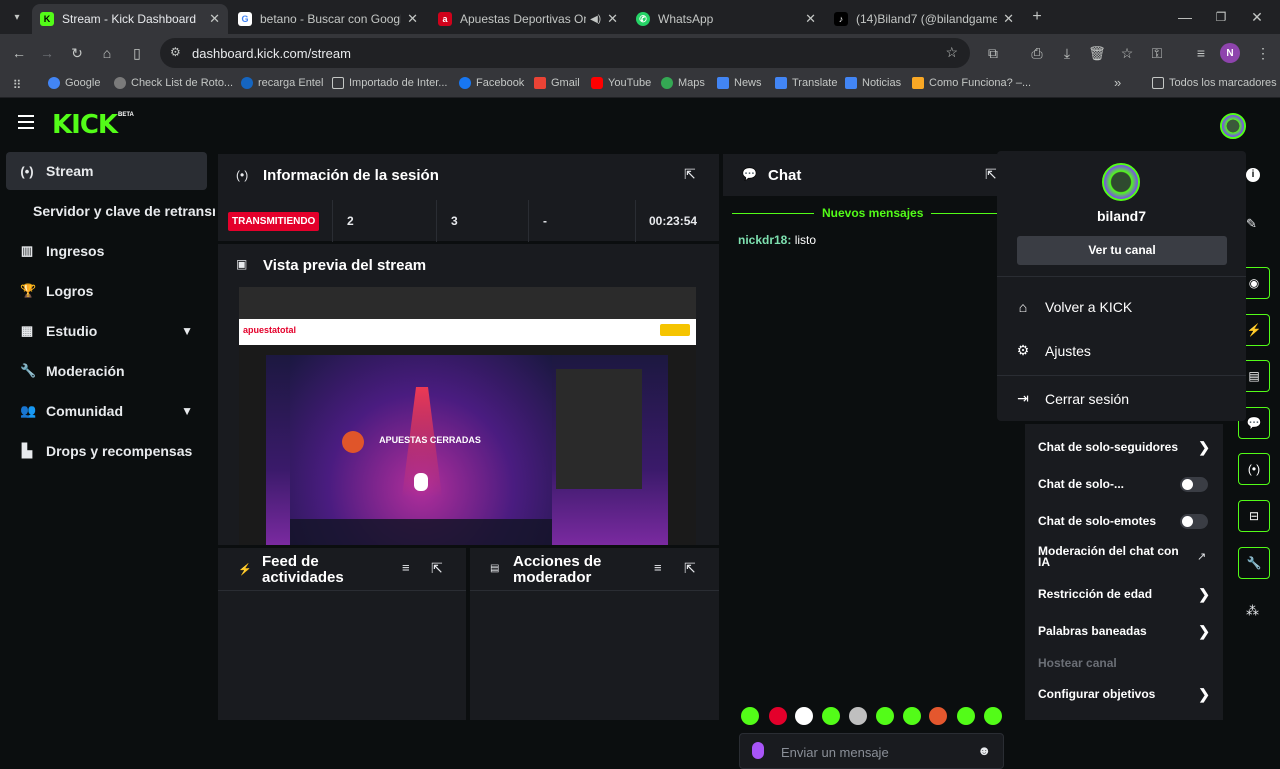 Image resolution: width=1280 pixels, height=769 pixels. I want to click on microphone-icon, so click(758, 750).